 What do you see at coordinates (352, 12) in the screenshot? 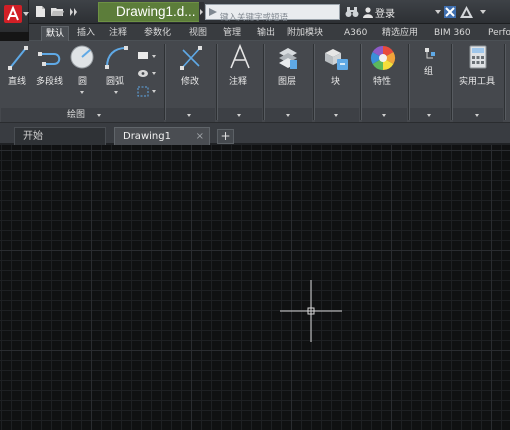
I see `binoculars-icon` at bounding box center [352, 12].